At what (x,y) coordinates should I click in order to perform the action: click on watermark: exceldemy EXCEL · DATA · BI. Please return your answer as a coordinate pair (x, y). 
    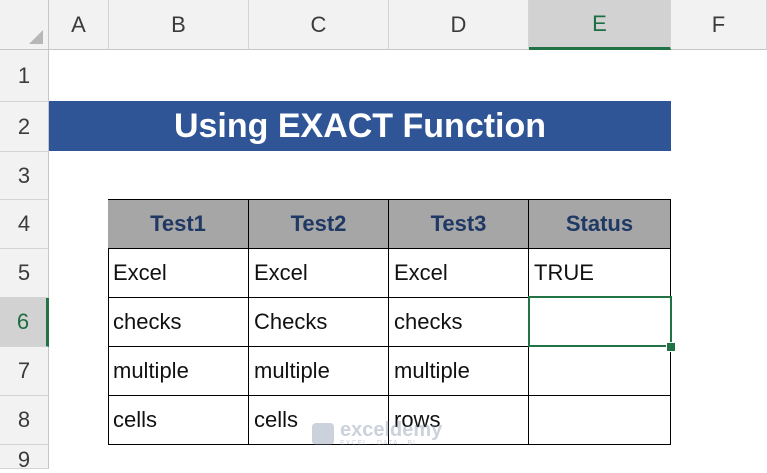
    Looking at the image, I should click on (377, 433).